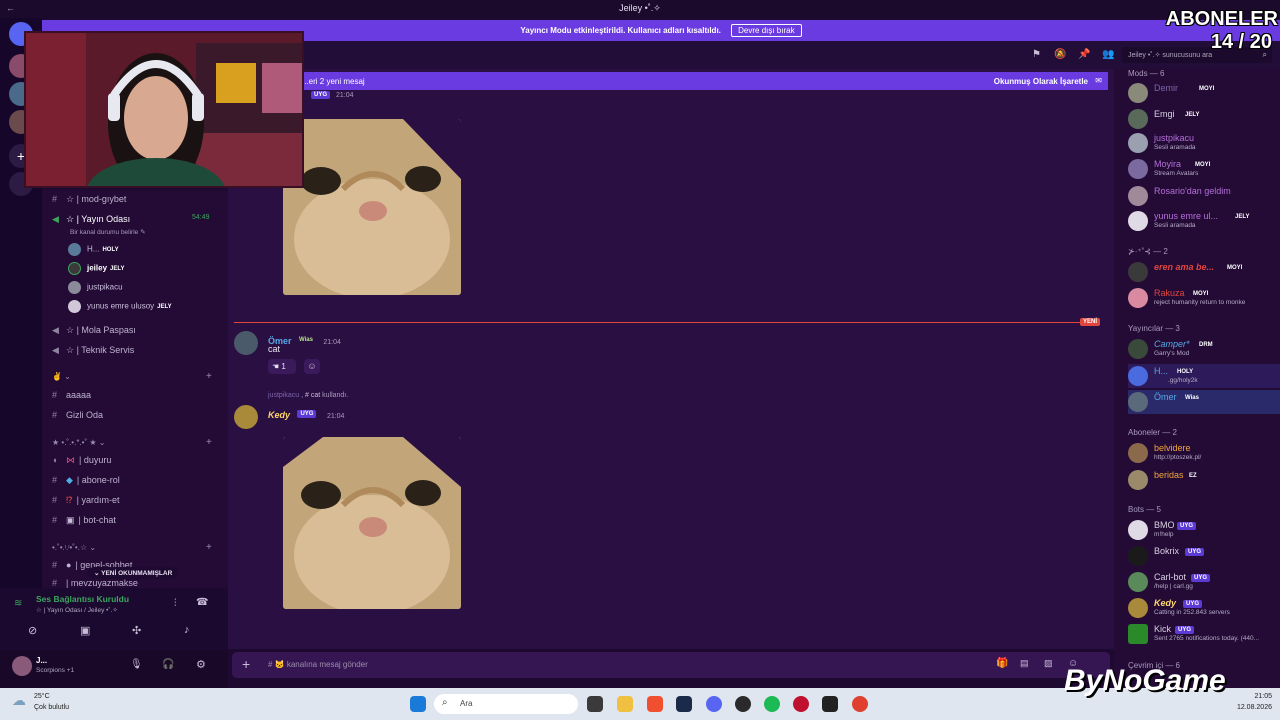  I want to click on channel-mevzuyazmakse: # | mevzuyazmakse, so click(95, 583).